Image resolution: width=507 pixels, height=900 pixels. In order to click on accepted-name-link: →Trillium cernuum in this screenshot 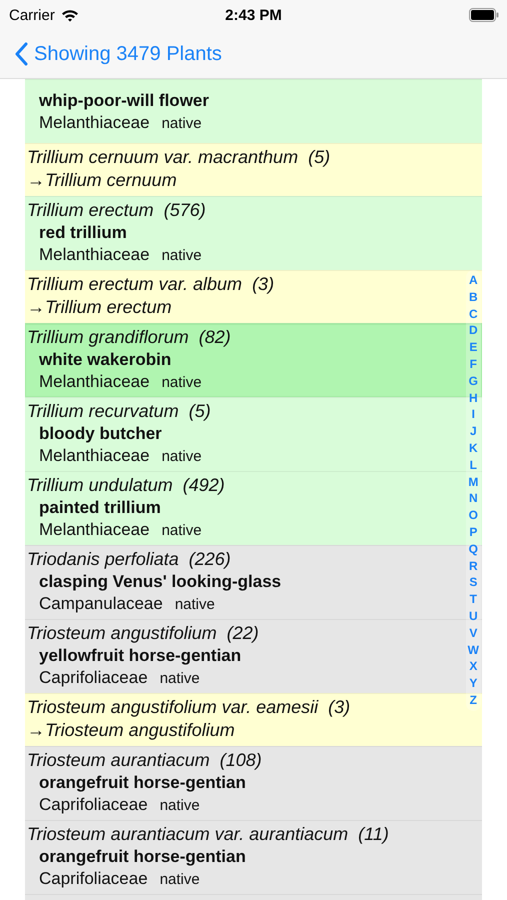, I will do `click(102, 180)`.